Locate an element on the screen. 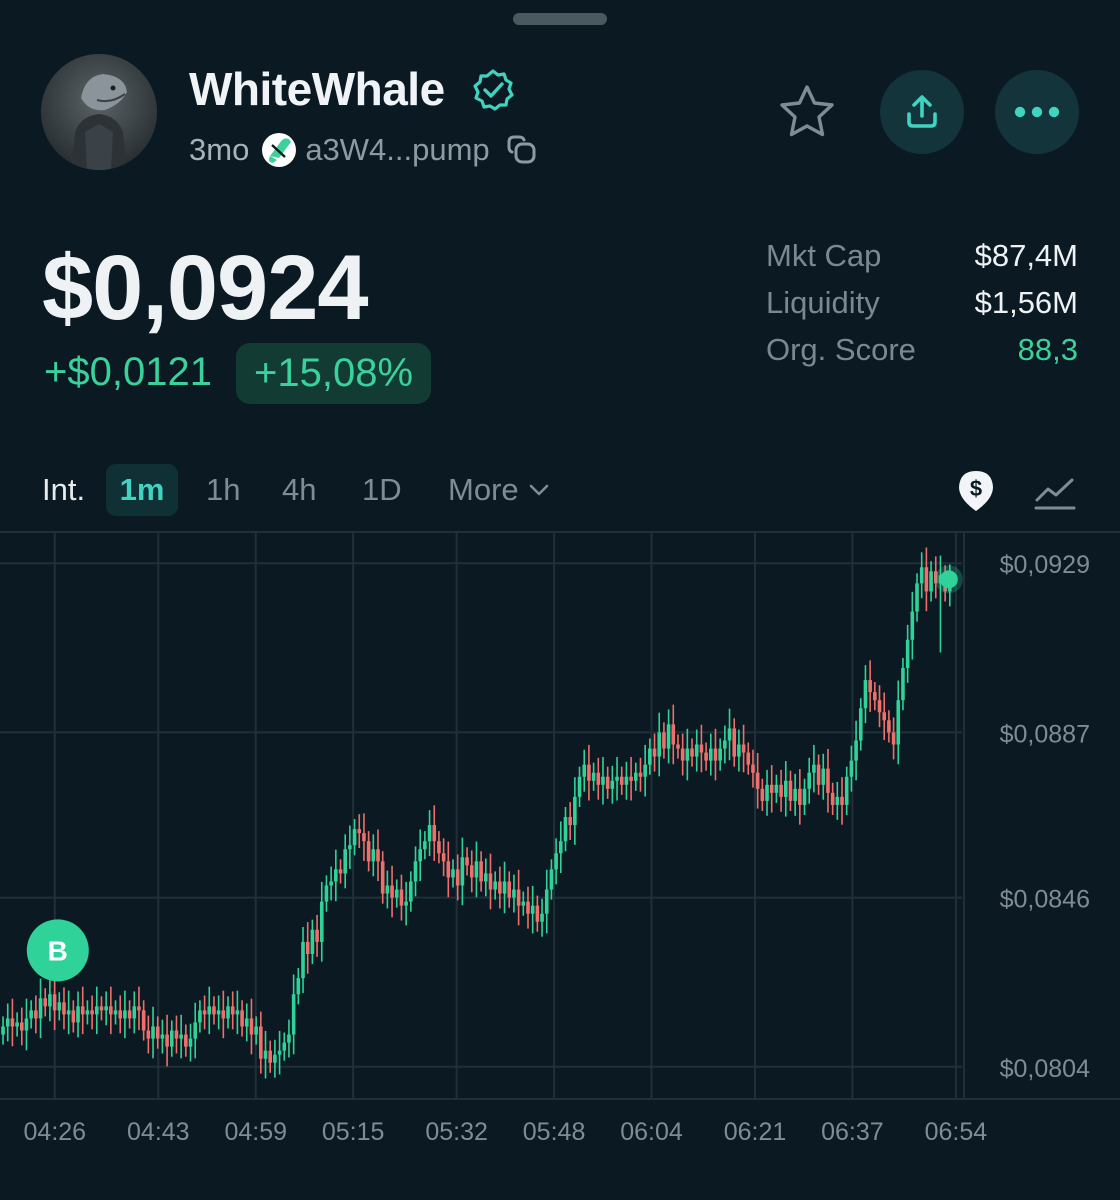 This screenshot has height=1200, width=1120. interval-1d-tab: 1D is located at coordinates (382, 490).